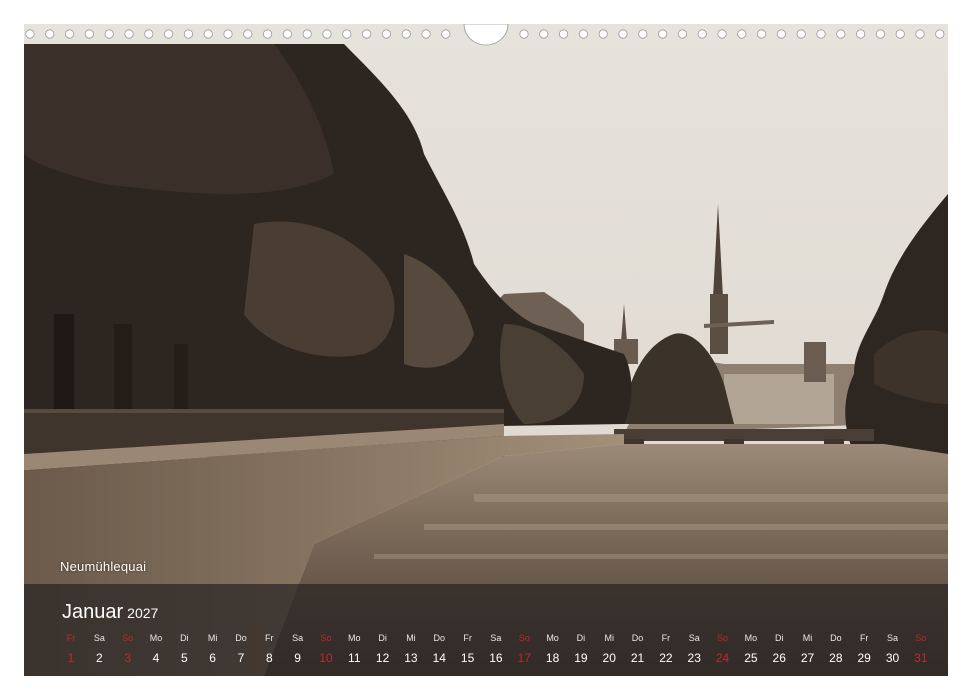 The width and height of the screenshot is (971, 700). What do you see at coordinates (638, 651) in the screenshot?
I see `day-cell: Do 21` at bounding box center [638, 651].